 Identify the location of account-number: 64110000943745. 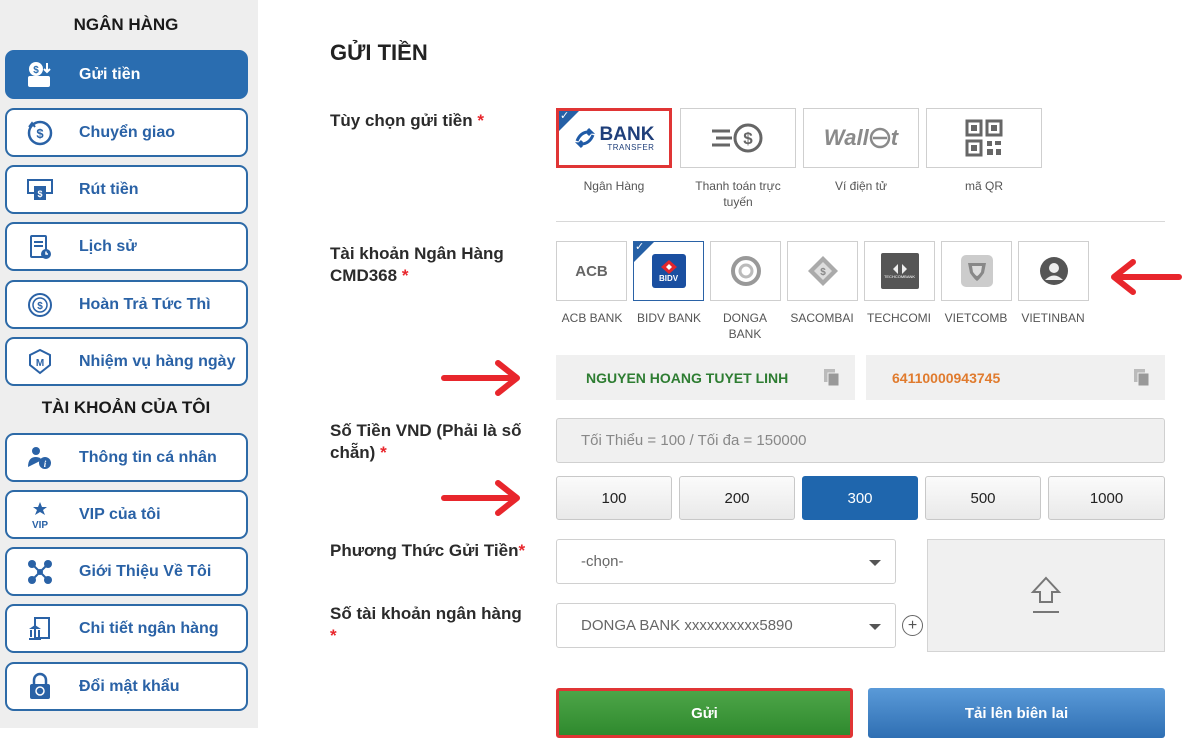
(946, 377).